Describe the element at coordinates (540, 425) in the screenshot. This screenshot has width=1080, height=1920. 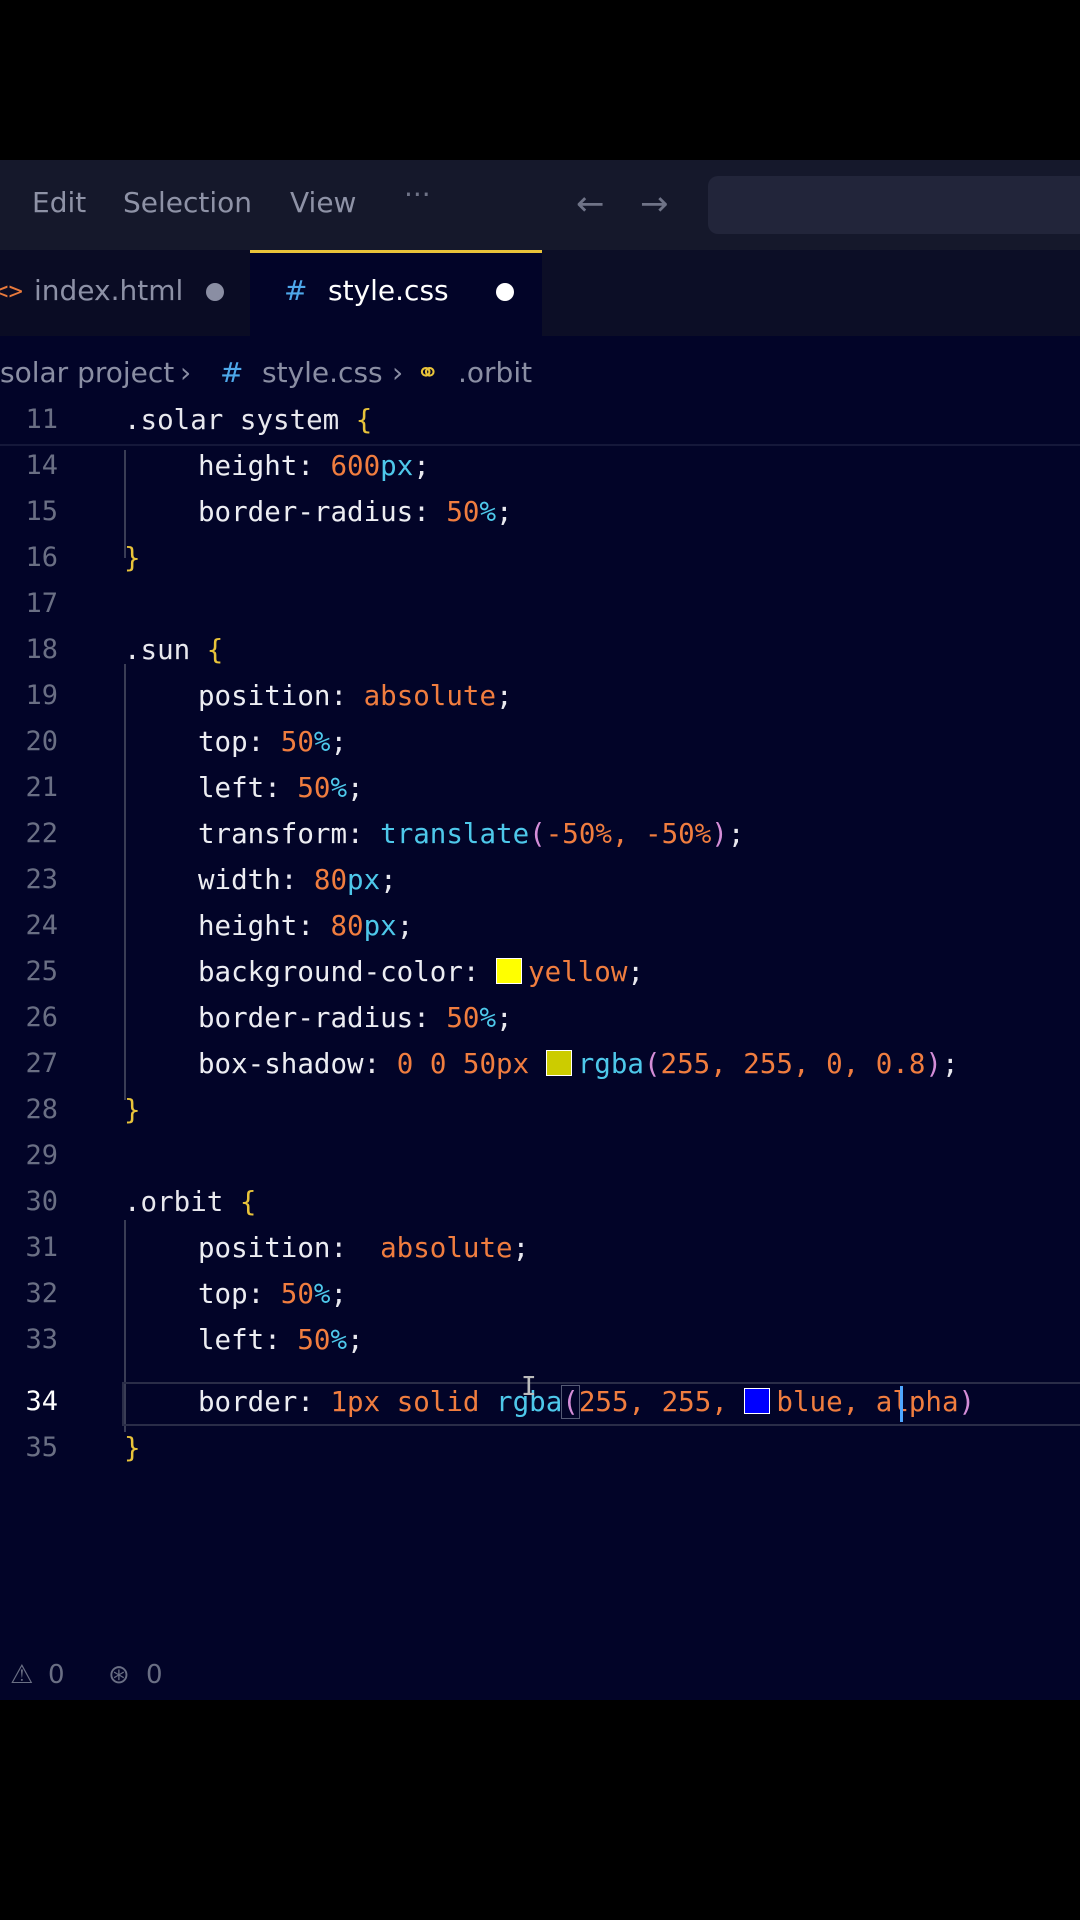
I see `sticky-scroll-line: 11 .solar system {` at that location.